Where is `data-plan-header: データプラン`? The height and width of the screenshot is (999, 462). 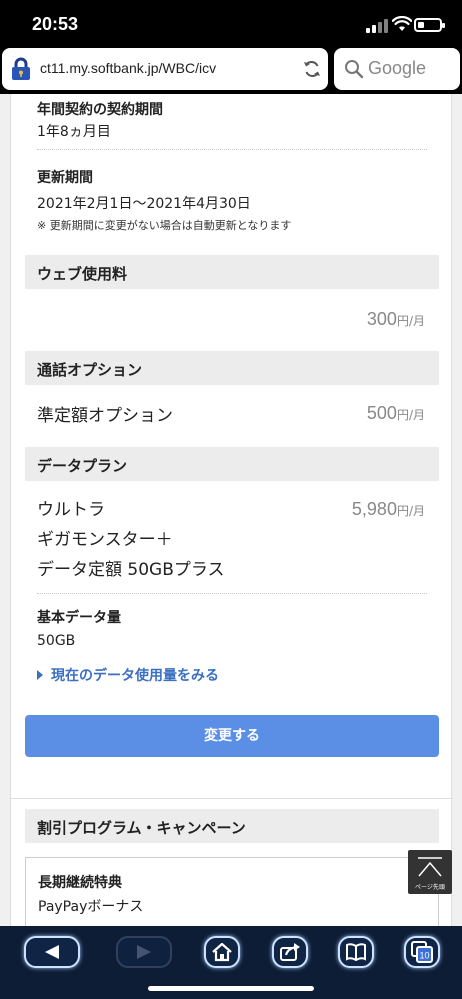 data-plan-header: データプラン is located at coordinates (232, 464).